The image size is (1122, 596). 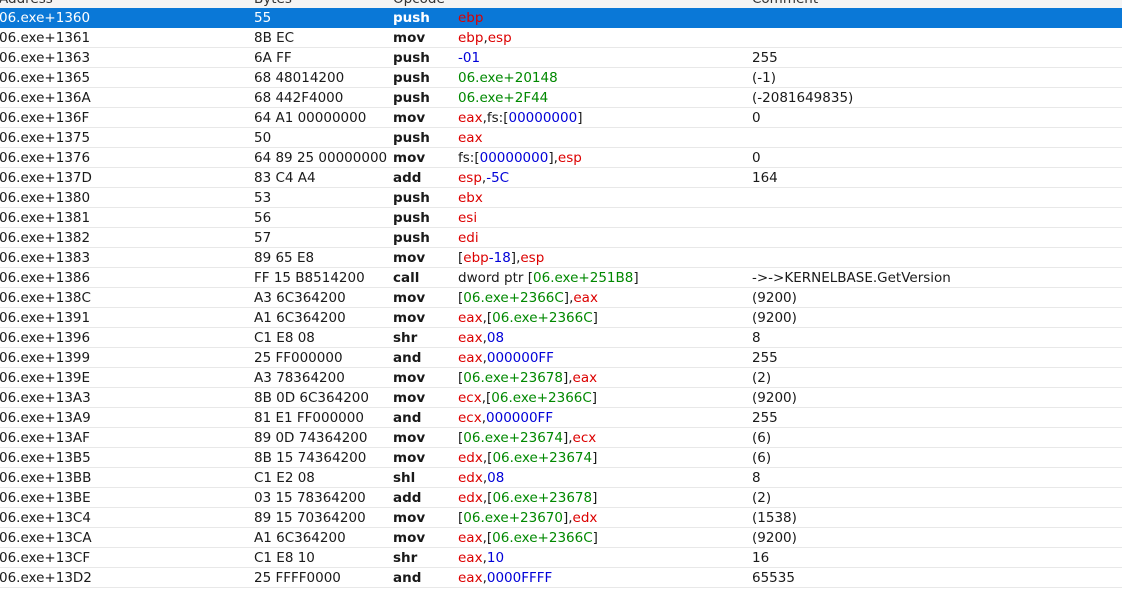 I want to click on operands-cell: ecx,000000FF, so click(x=505, y=418).